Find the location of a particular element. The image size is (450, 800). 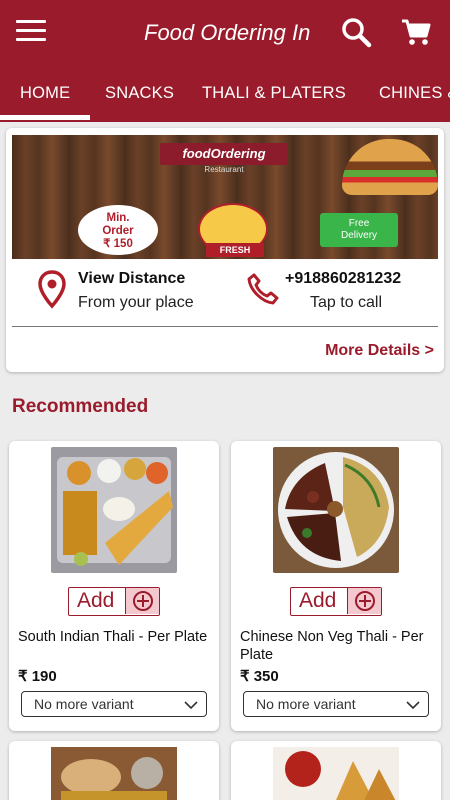

burger-image is located at coordinates (390, 167).